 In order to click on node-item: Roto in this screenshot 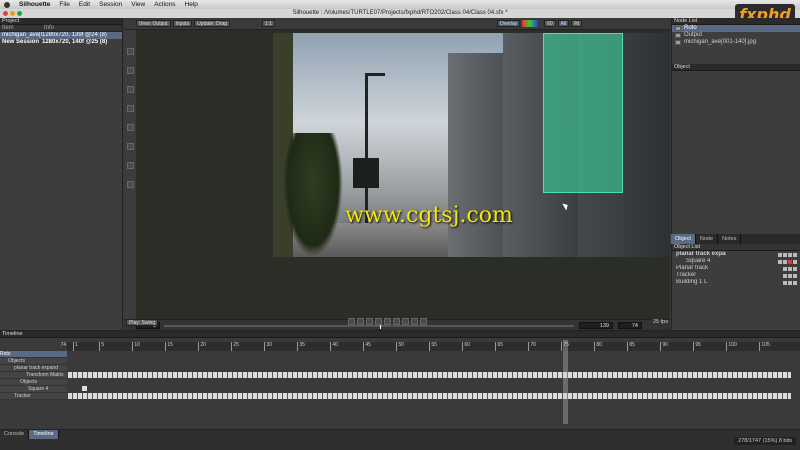, I will do `click(736, 28)`.